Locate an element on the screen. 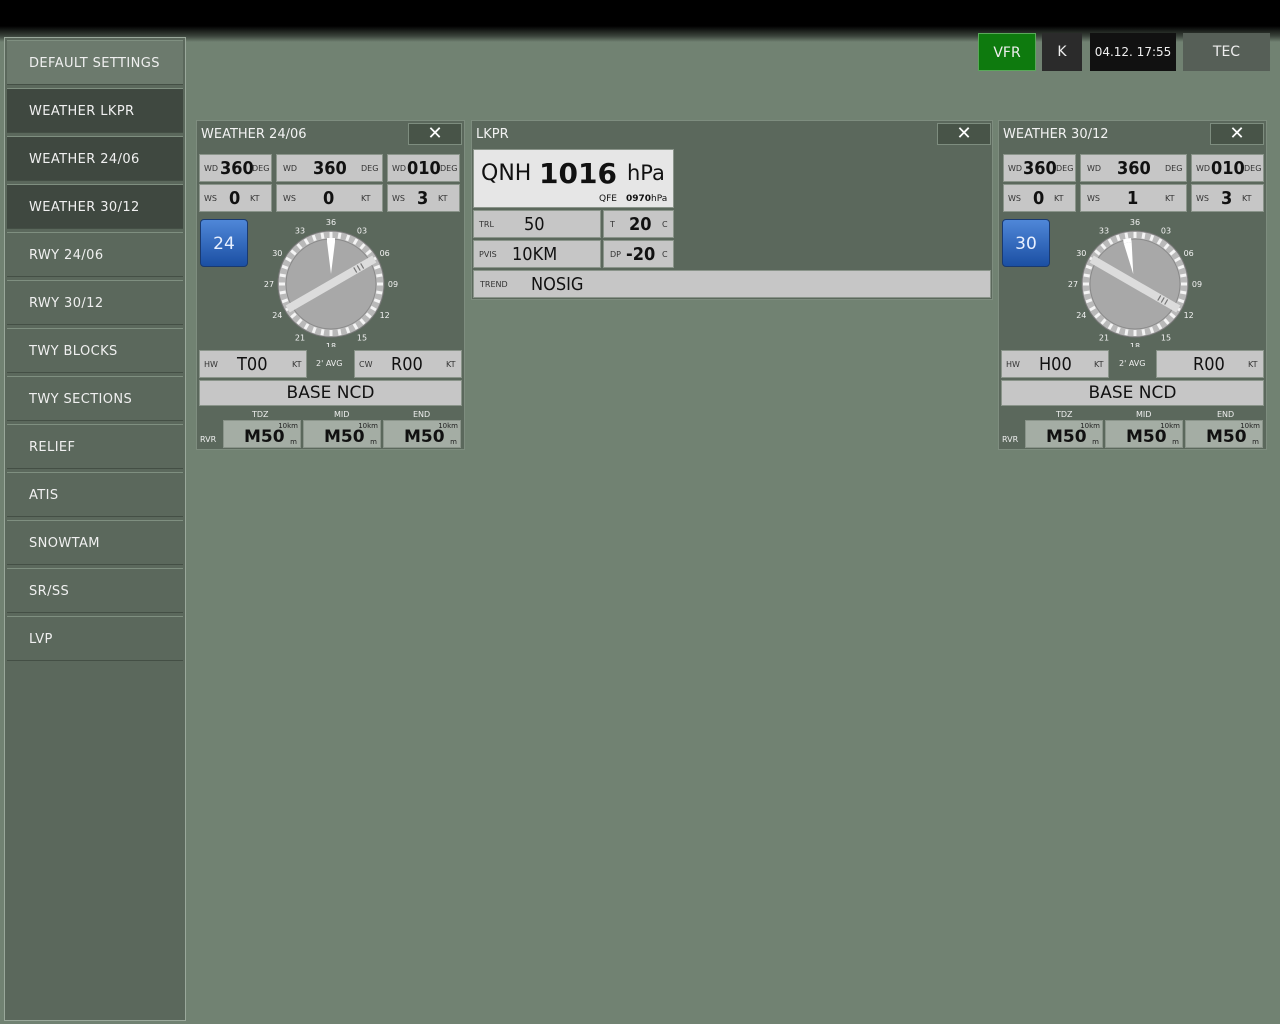 Image resolution: width=1280 pixels, height=1024 pixels. compass-label: 03 is located at coordinates (362, 230).